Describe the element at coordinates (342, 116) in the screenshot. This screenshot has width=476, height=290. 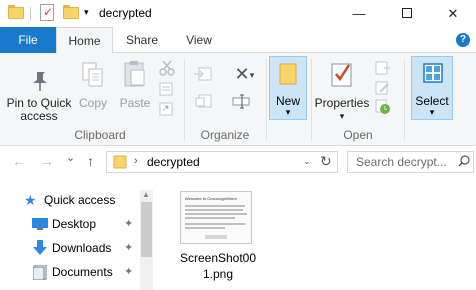
I see `properties-dropdown-chevron-icon: ▾` at that location.